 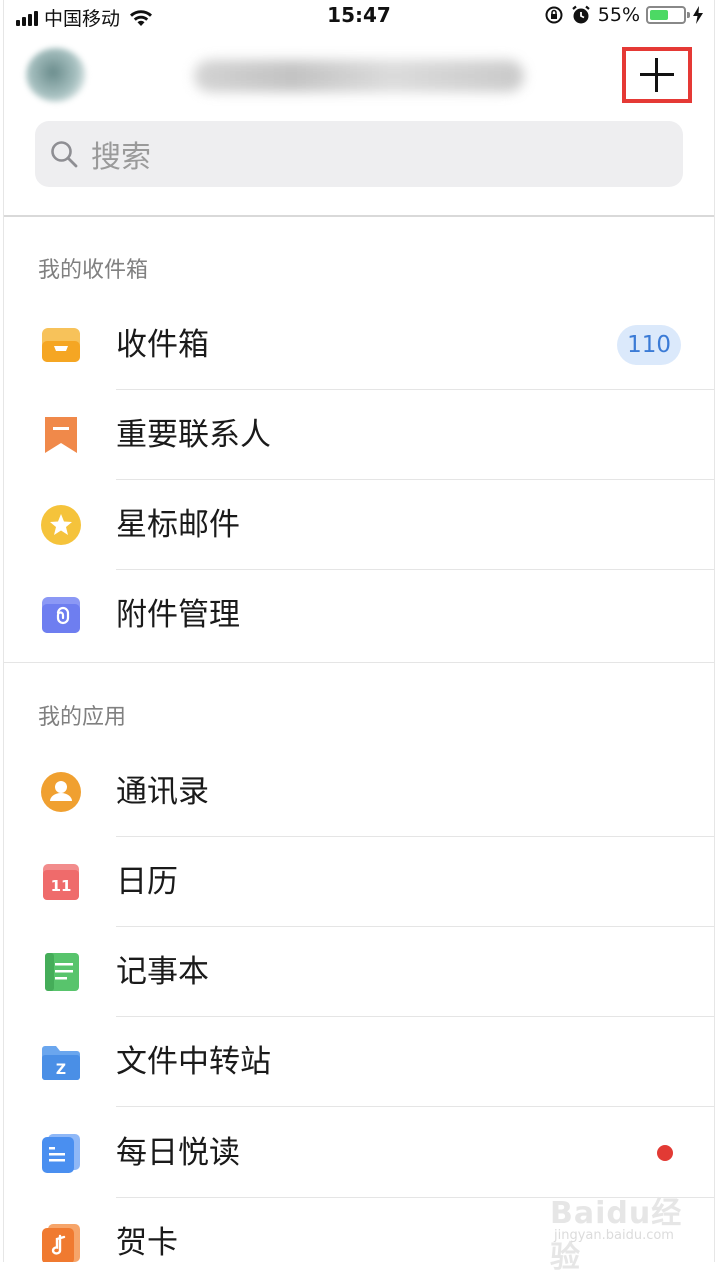 What do you see at coordinates (121, 157) in the screenshot?
I see `search-placeholder: 搜索` at bounding box center [121, 157].